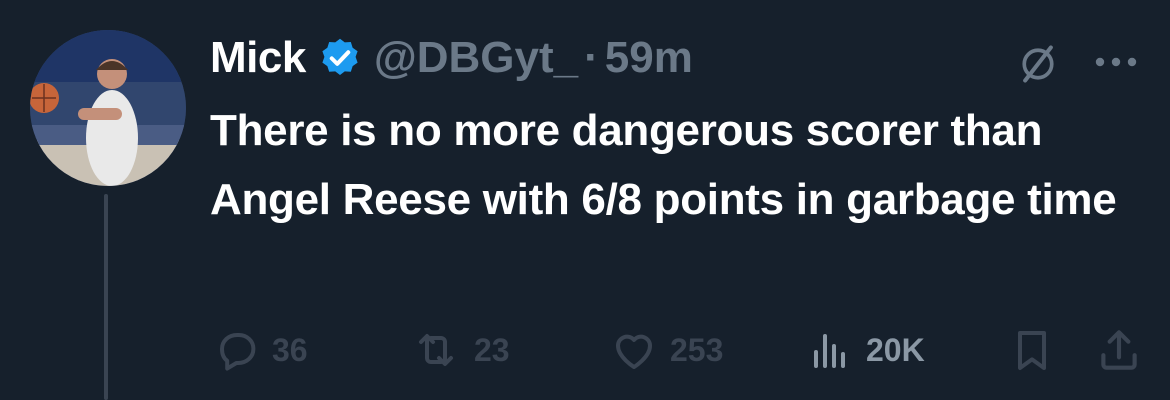 Image resolution: width=1170 pixels, height=400 pixels. What do you see at coordinates (492, 349) in the screenshot?
I see `retweet-count: 23` at bounding box center [492, 349].